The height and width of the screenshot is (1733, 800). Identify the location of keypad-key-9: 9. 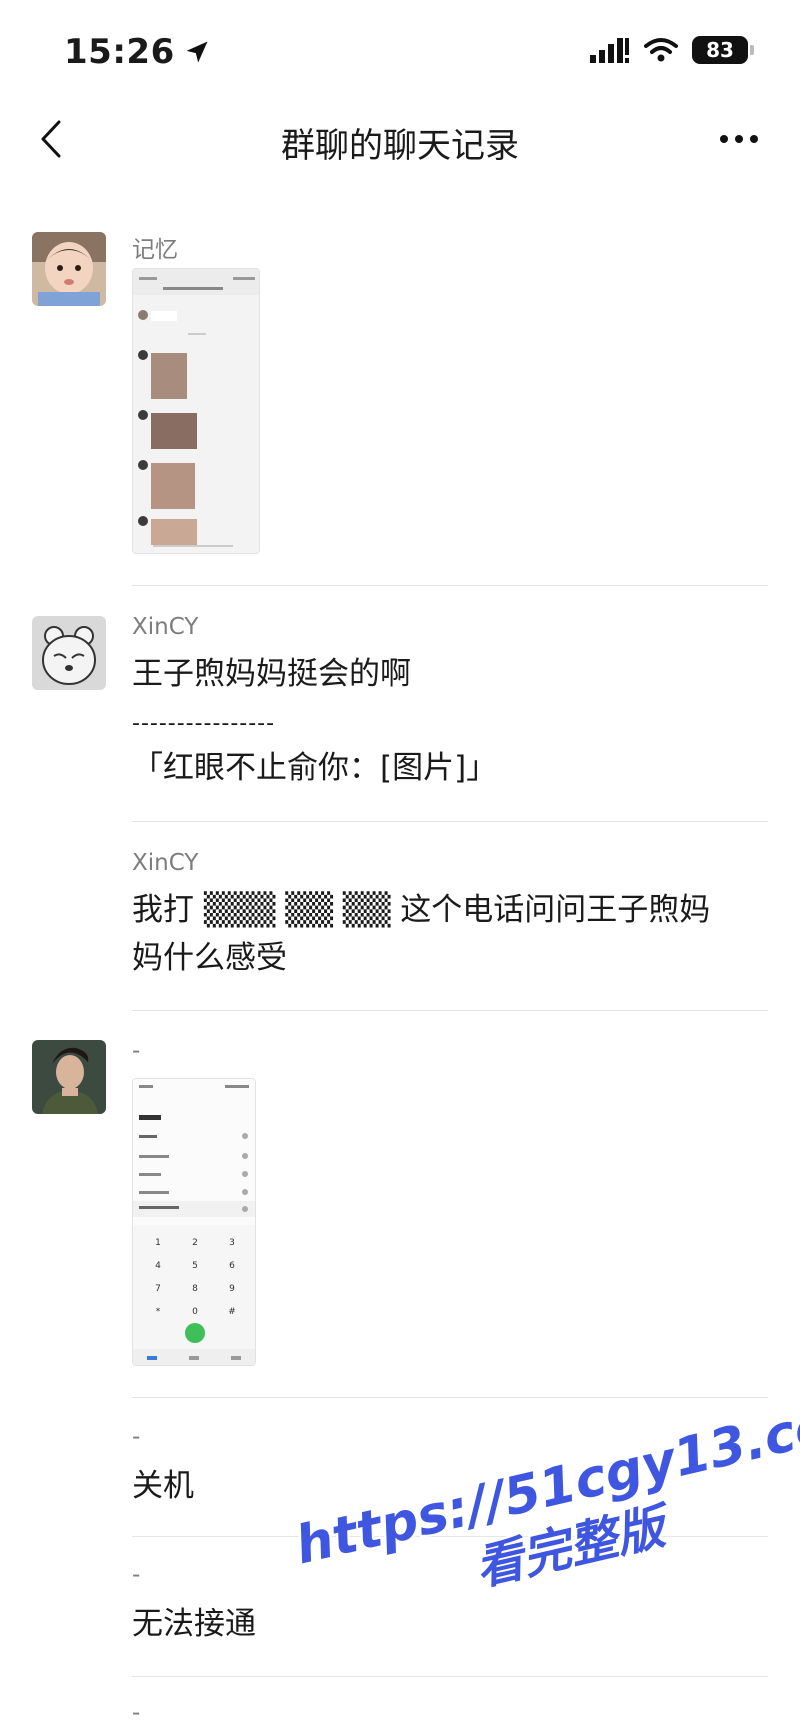
(232, 1289).